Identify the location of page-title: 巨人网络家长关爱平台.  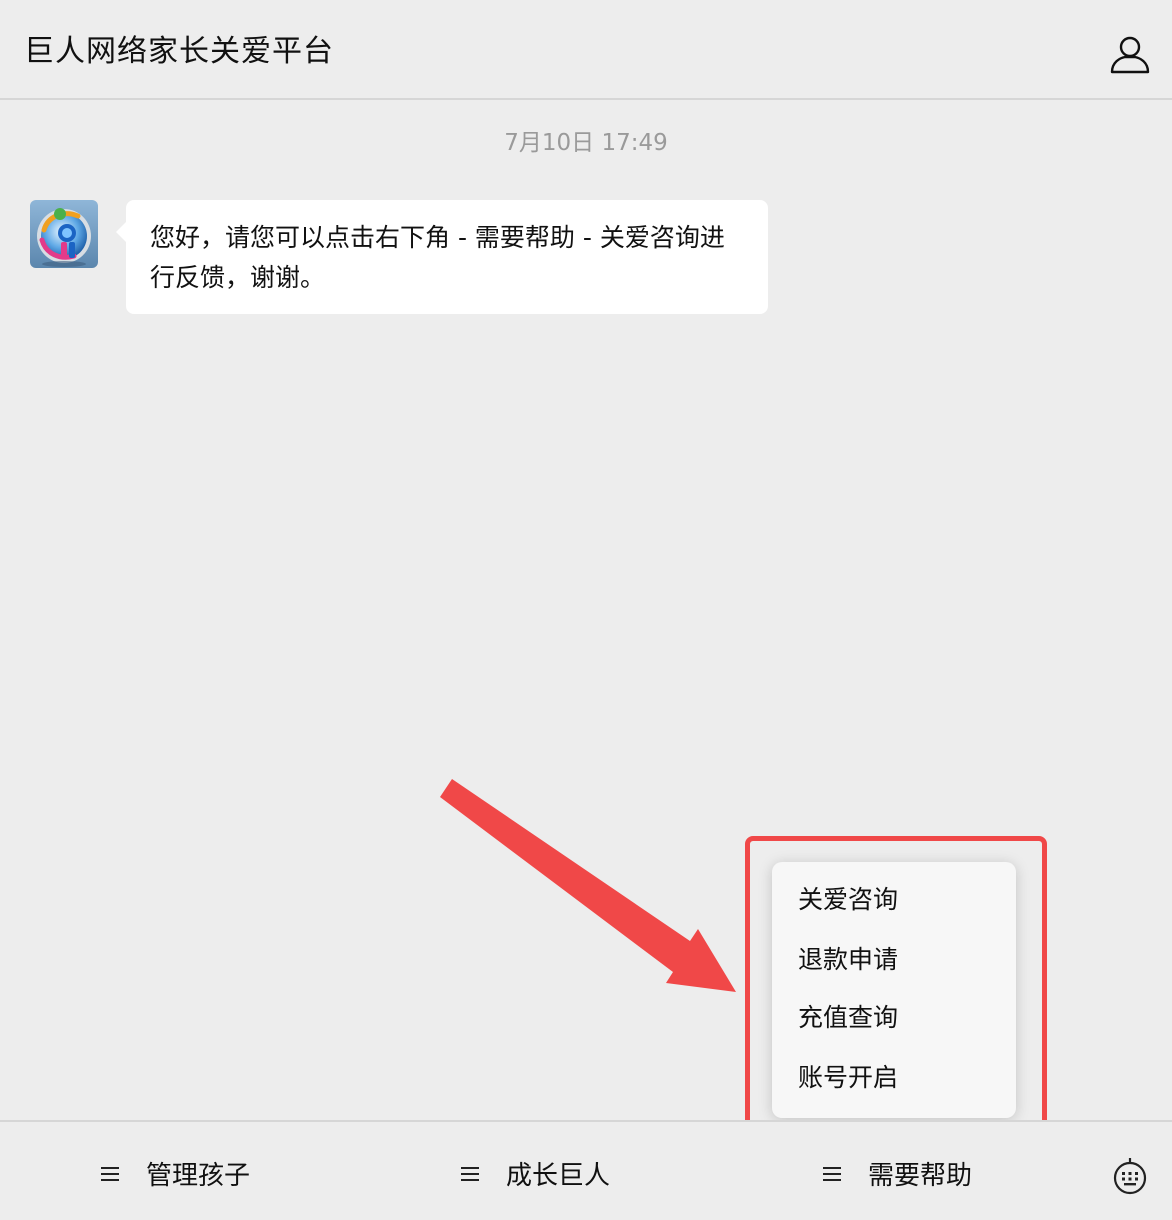
(179, 51).